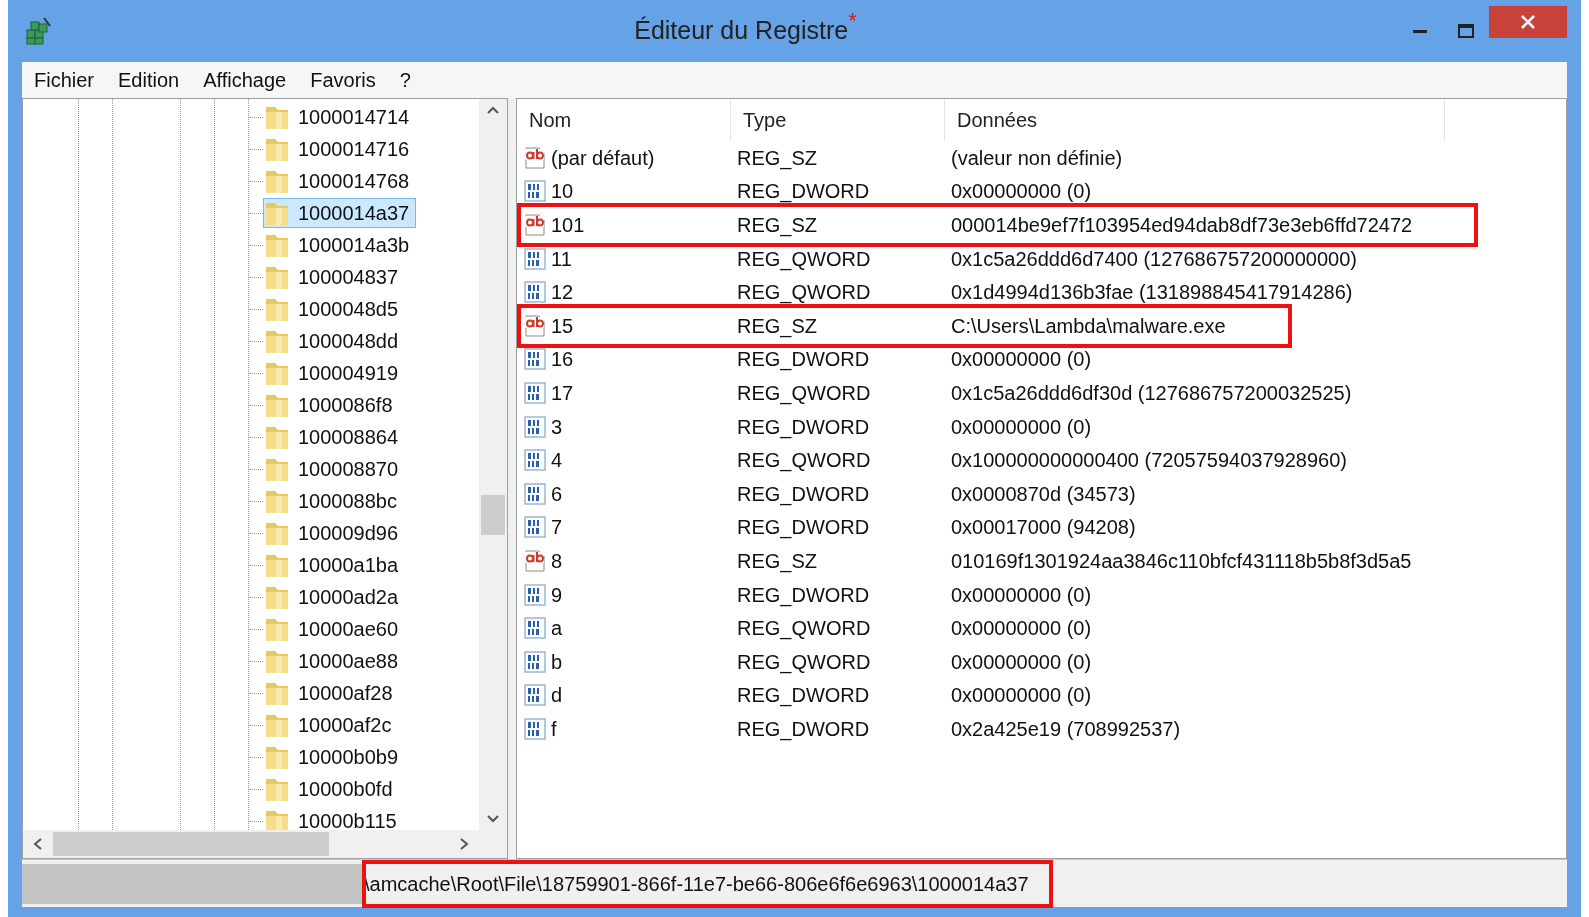 The width and height of the screenshot is (1589, 917). What do you see at coordinates (334, 437) in the screenshot?
I see `tree-item: 100008864` at bounding box center [334, 437].